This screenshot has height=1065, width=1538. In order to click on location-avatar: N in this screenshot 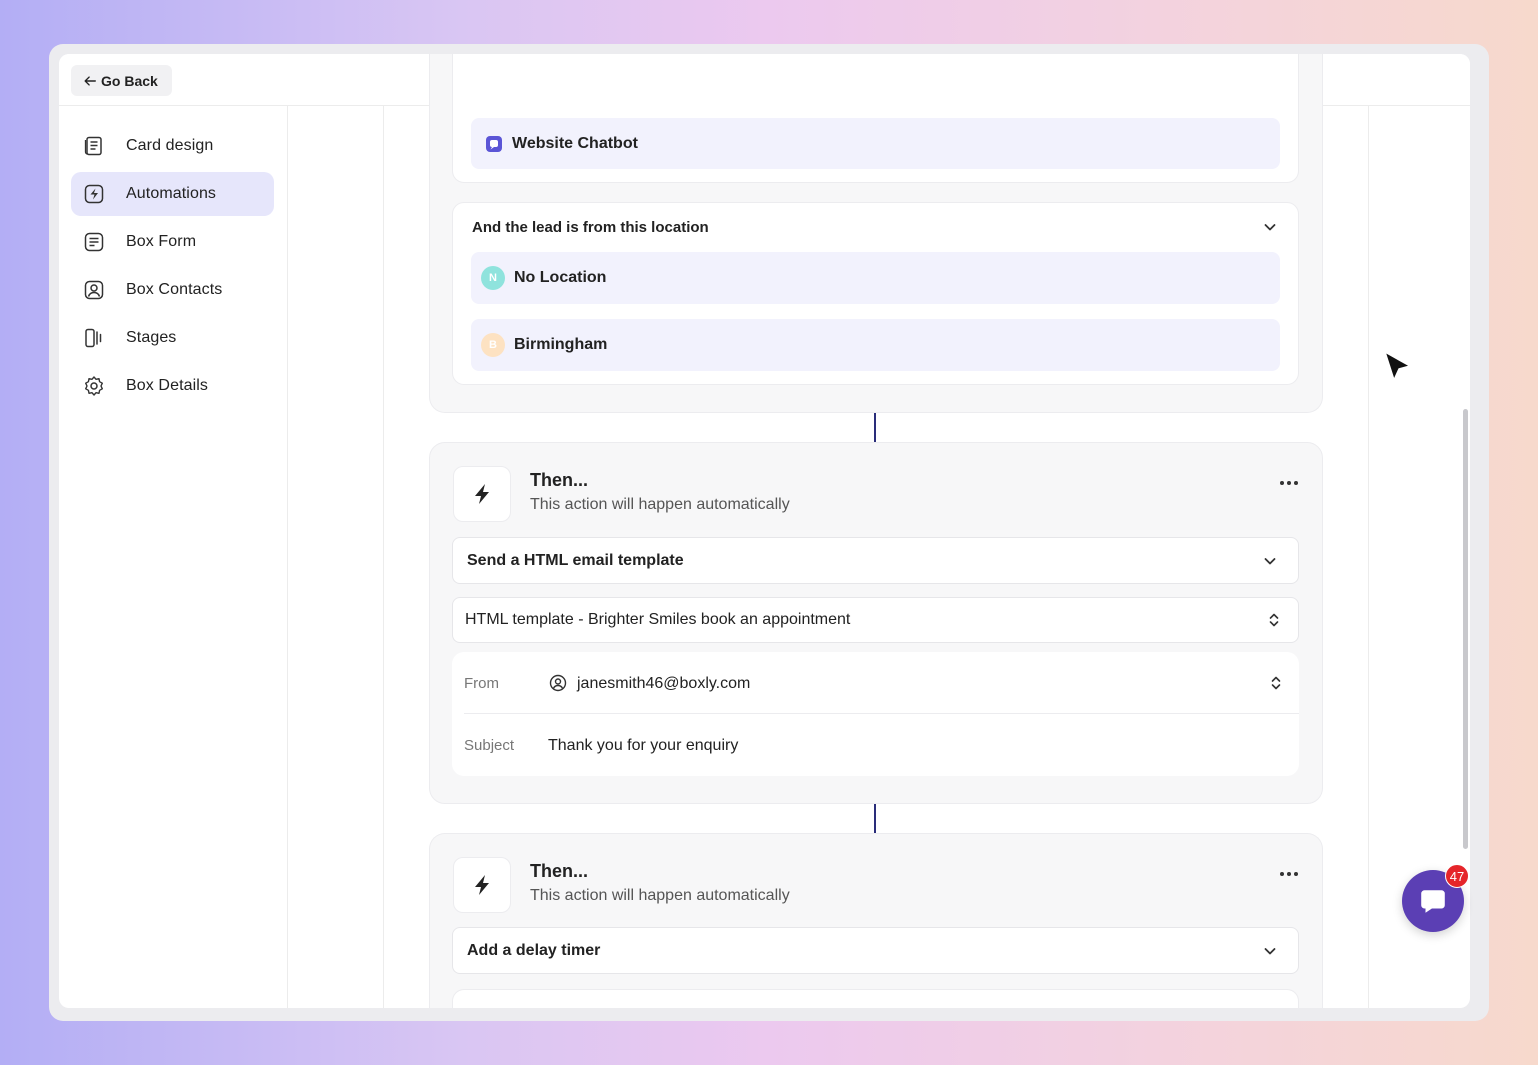, I will do `click(493, 278)`.